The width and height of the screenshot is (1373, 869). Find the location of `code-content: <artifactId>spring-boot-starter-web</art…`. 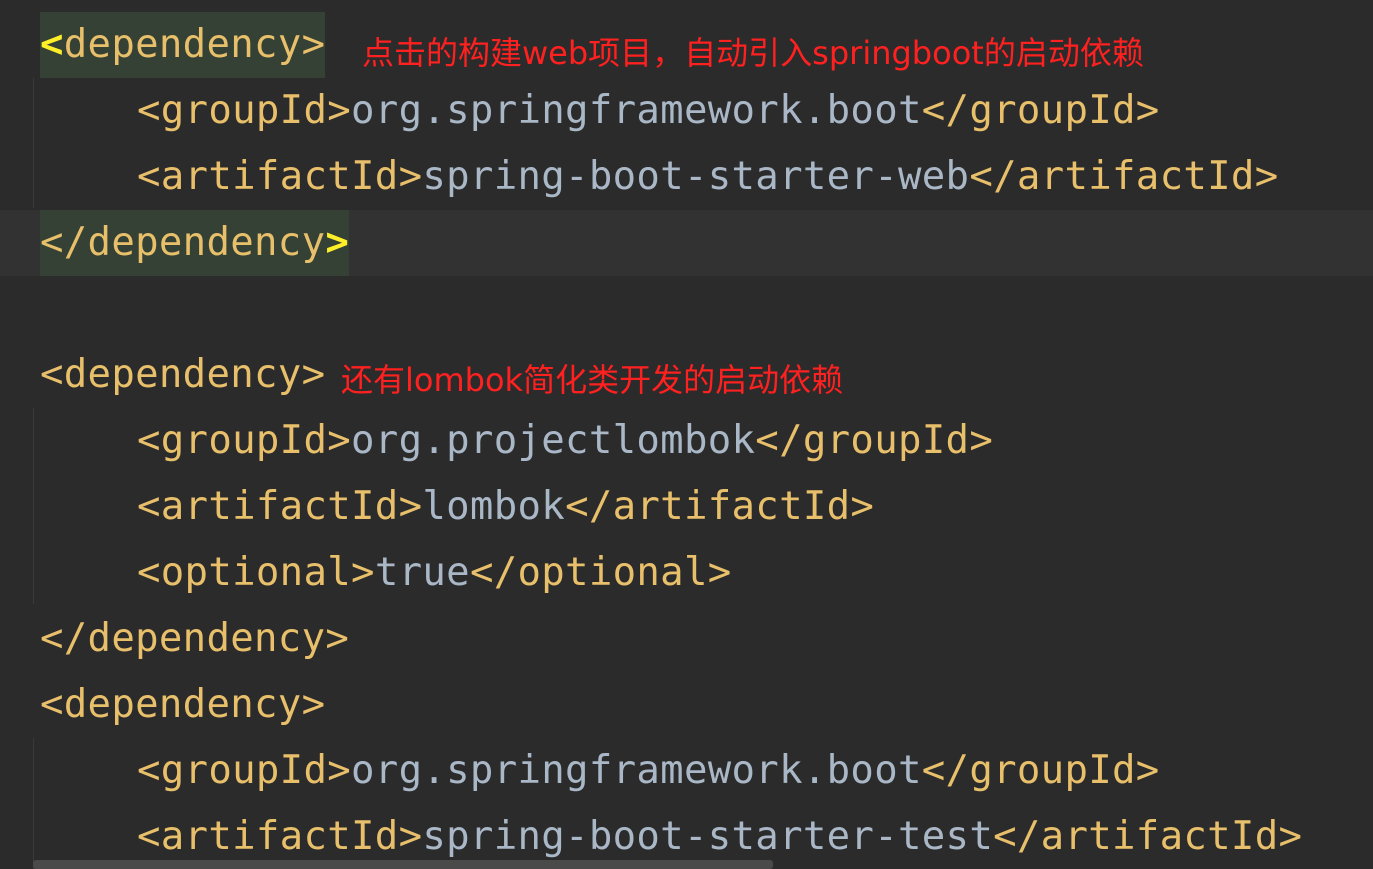

code-content: <artifactId>spring-boot-starter-web</art… is located at coordinates (708, 176).